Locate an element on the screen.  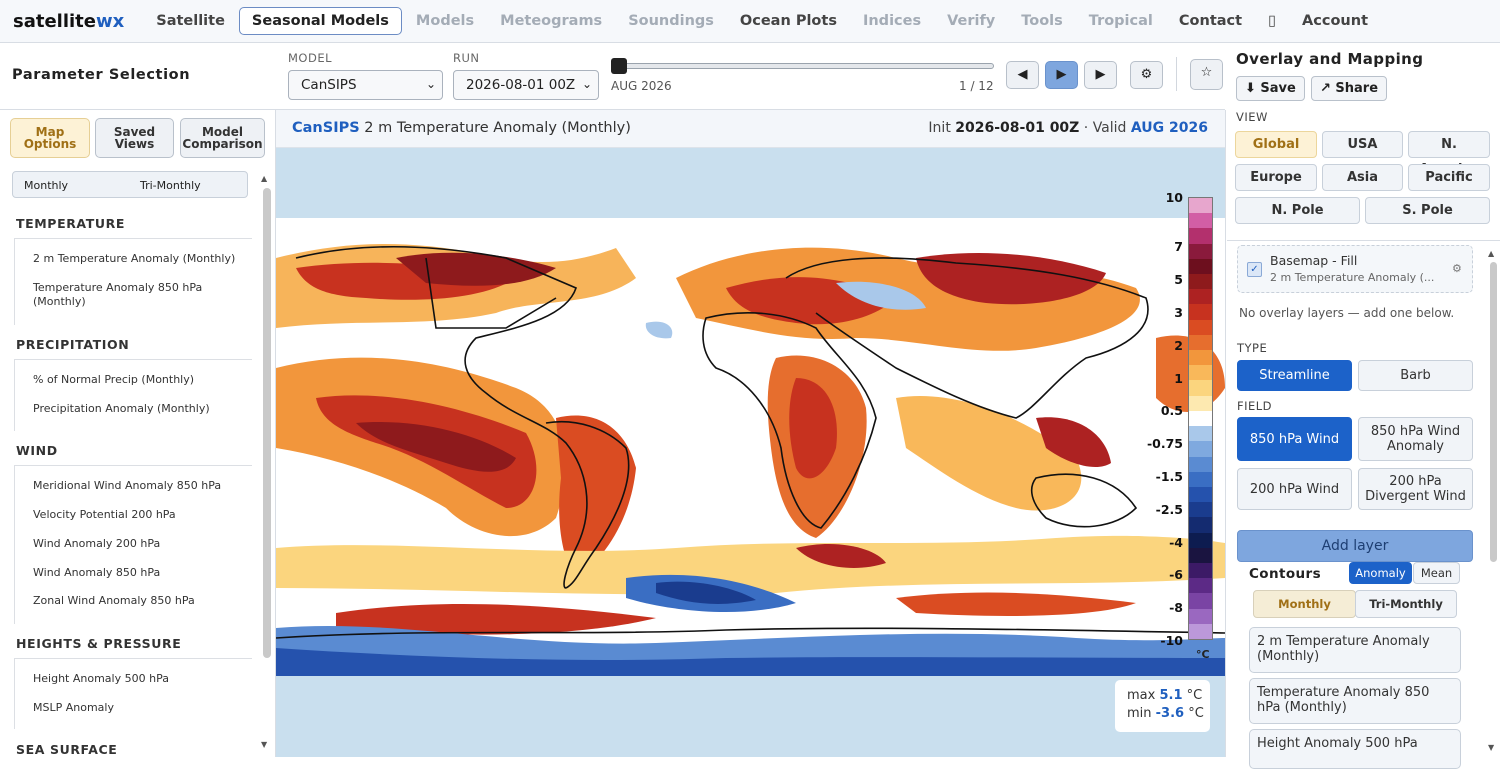
param-item: MSLP Anomaly is located at coordinates (138, 708).